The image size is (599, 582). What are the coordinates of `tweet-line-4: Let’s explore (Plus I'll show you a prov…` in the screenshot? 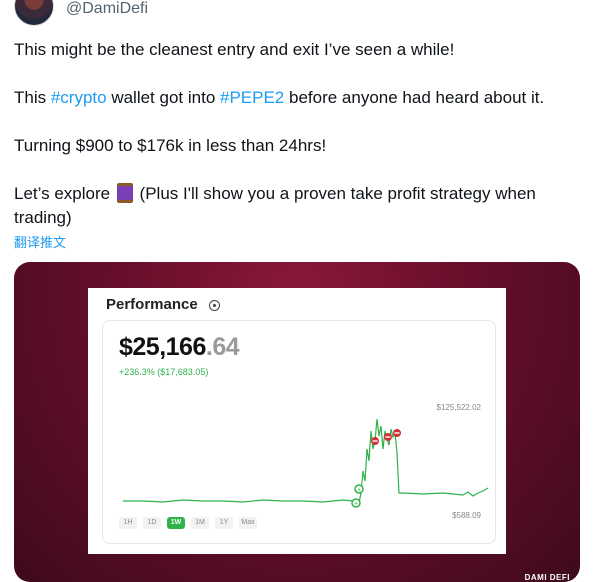 It's located at (299, 206).